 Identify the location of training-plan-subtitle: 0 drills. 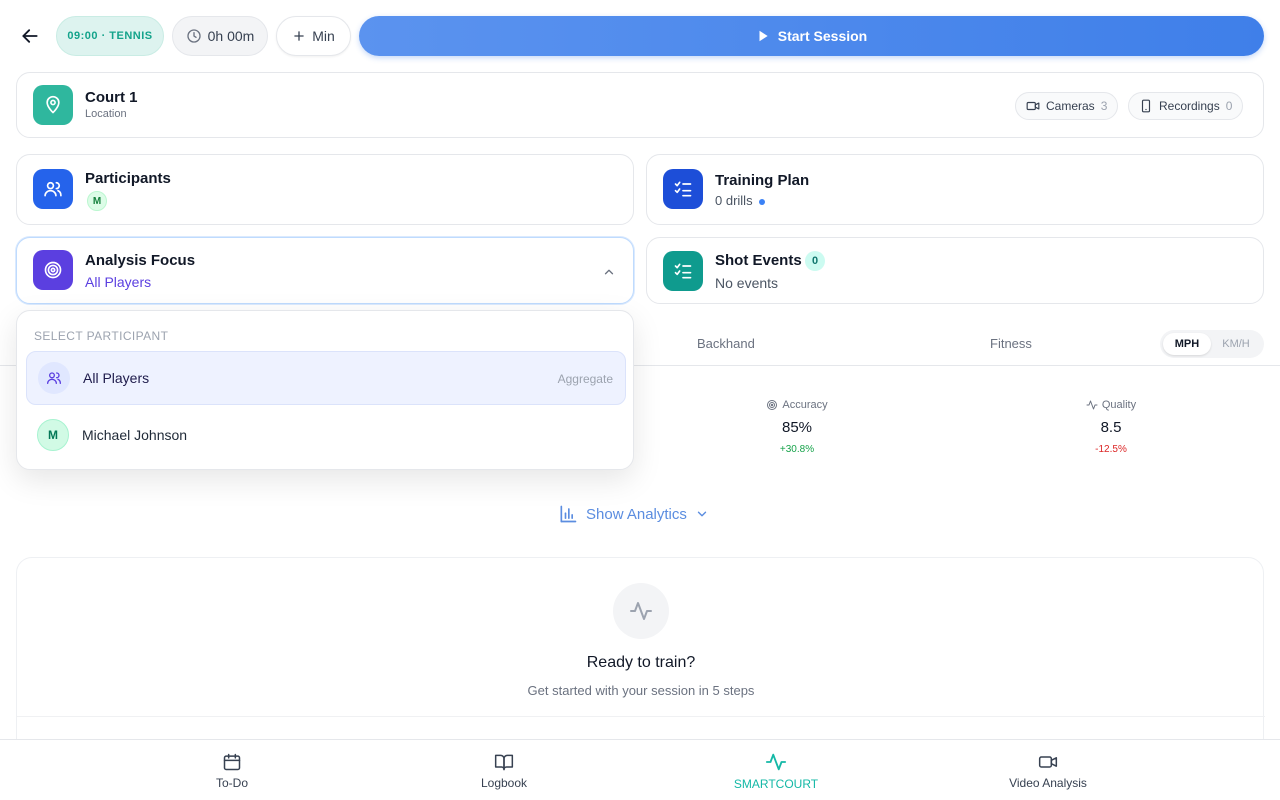
(740, 200).